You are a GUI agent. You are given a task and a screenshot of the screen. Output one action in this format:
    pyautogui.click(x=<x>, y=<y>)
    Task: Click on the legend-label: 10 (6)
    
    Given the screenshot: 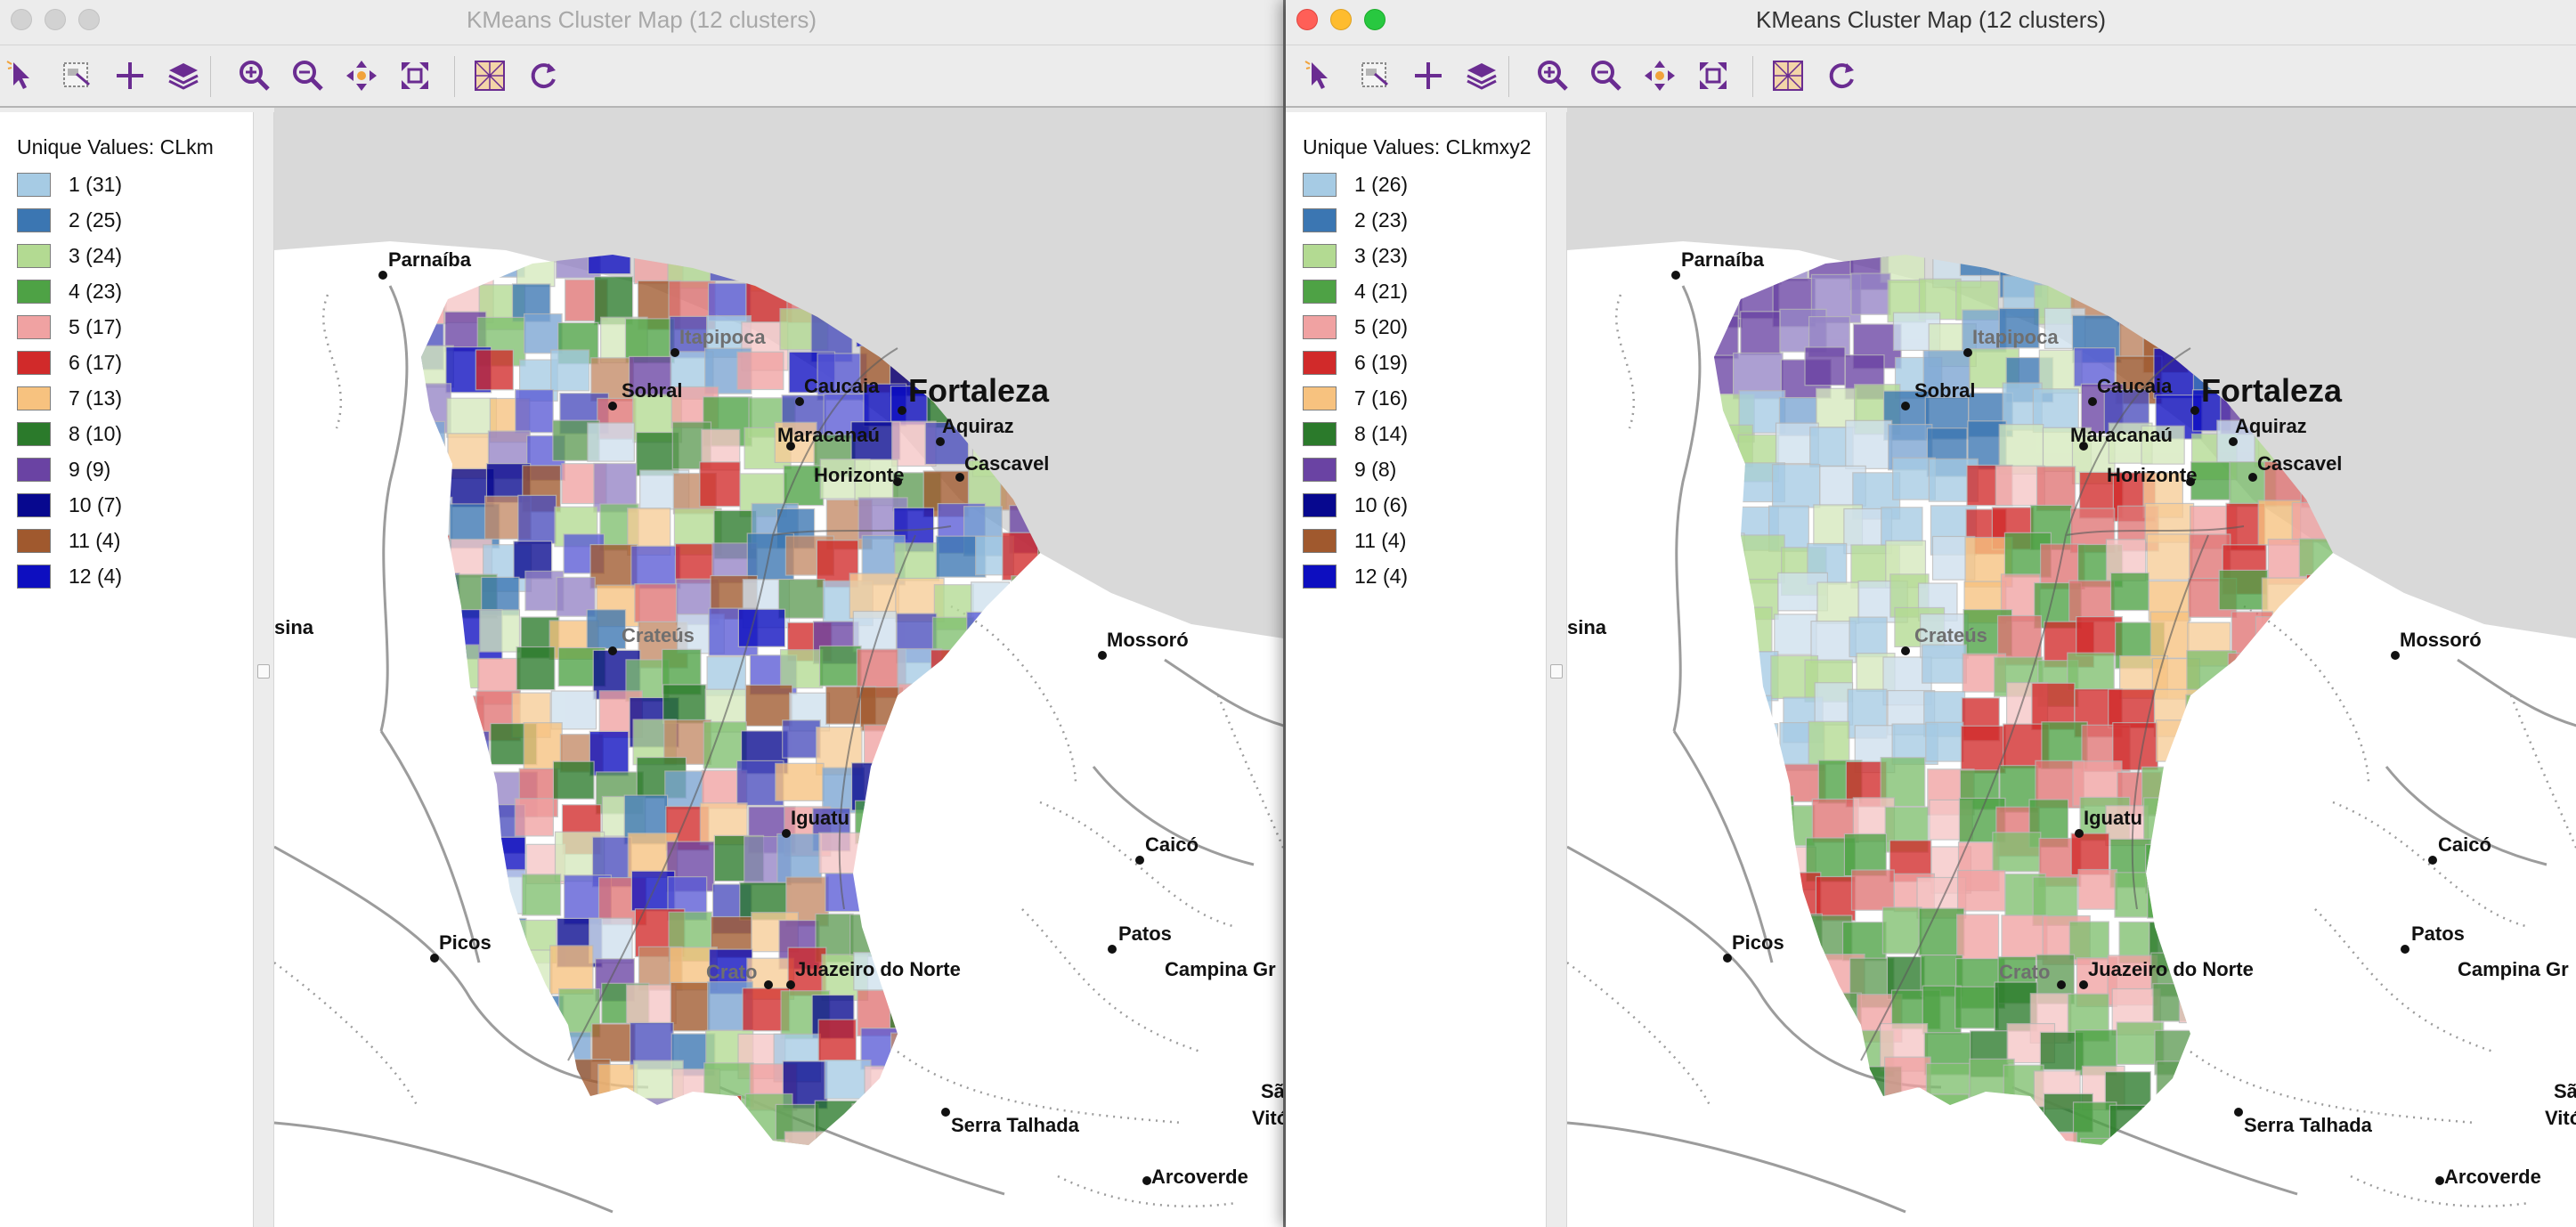 What is the action you would take?
    pyautogui.click(x=1381, y=504)
    